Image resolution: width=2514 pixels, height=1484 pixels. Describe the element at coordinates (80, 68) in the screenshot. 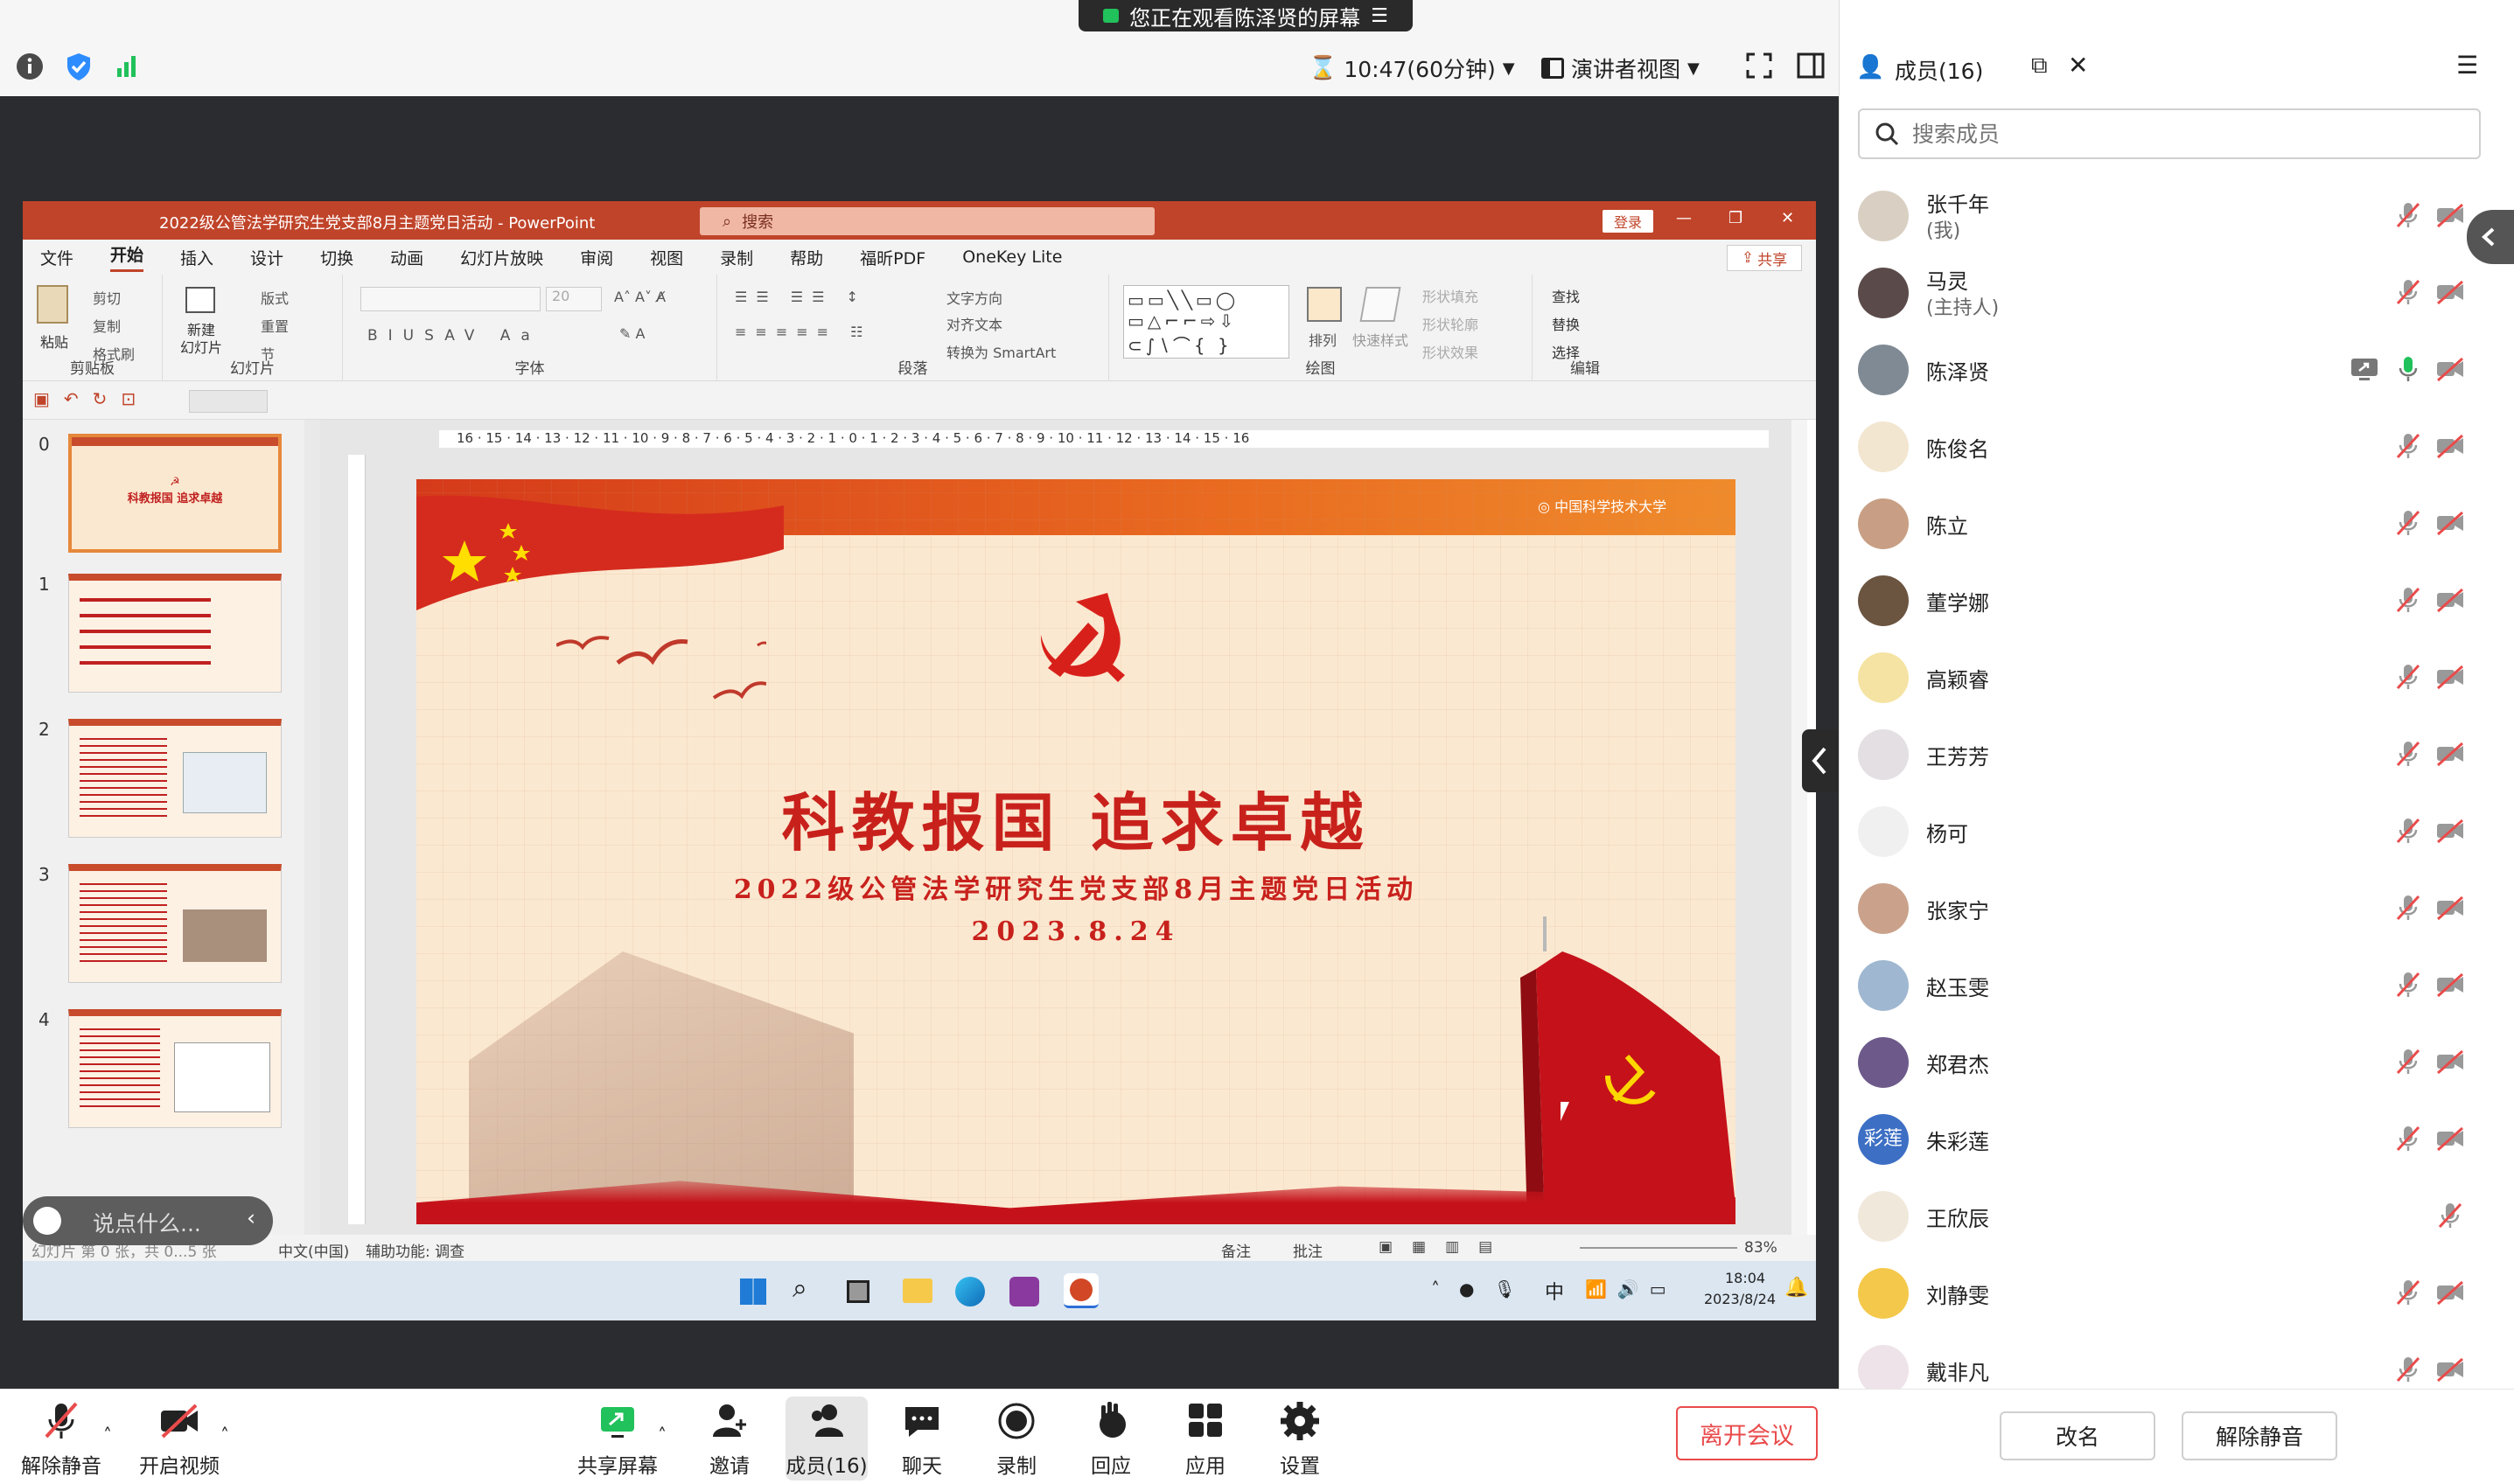

I see `shield-icon` at that location.